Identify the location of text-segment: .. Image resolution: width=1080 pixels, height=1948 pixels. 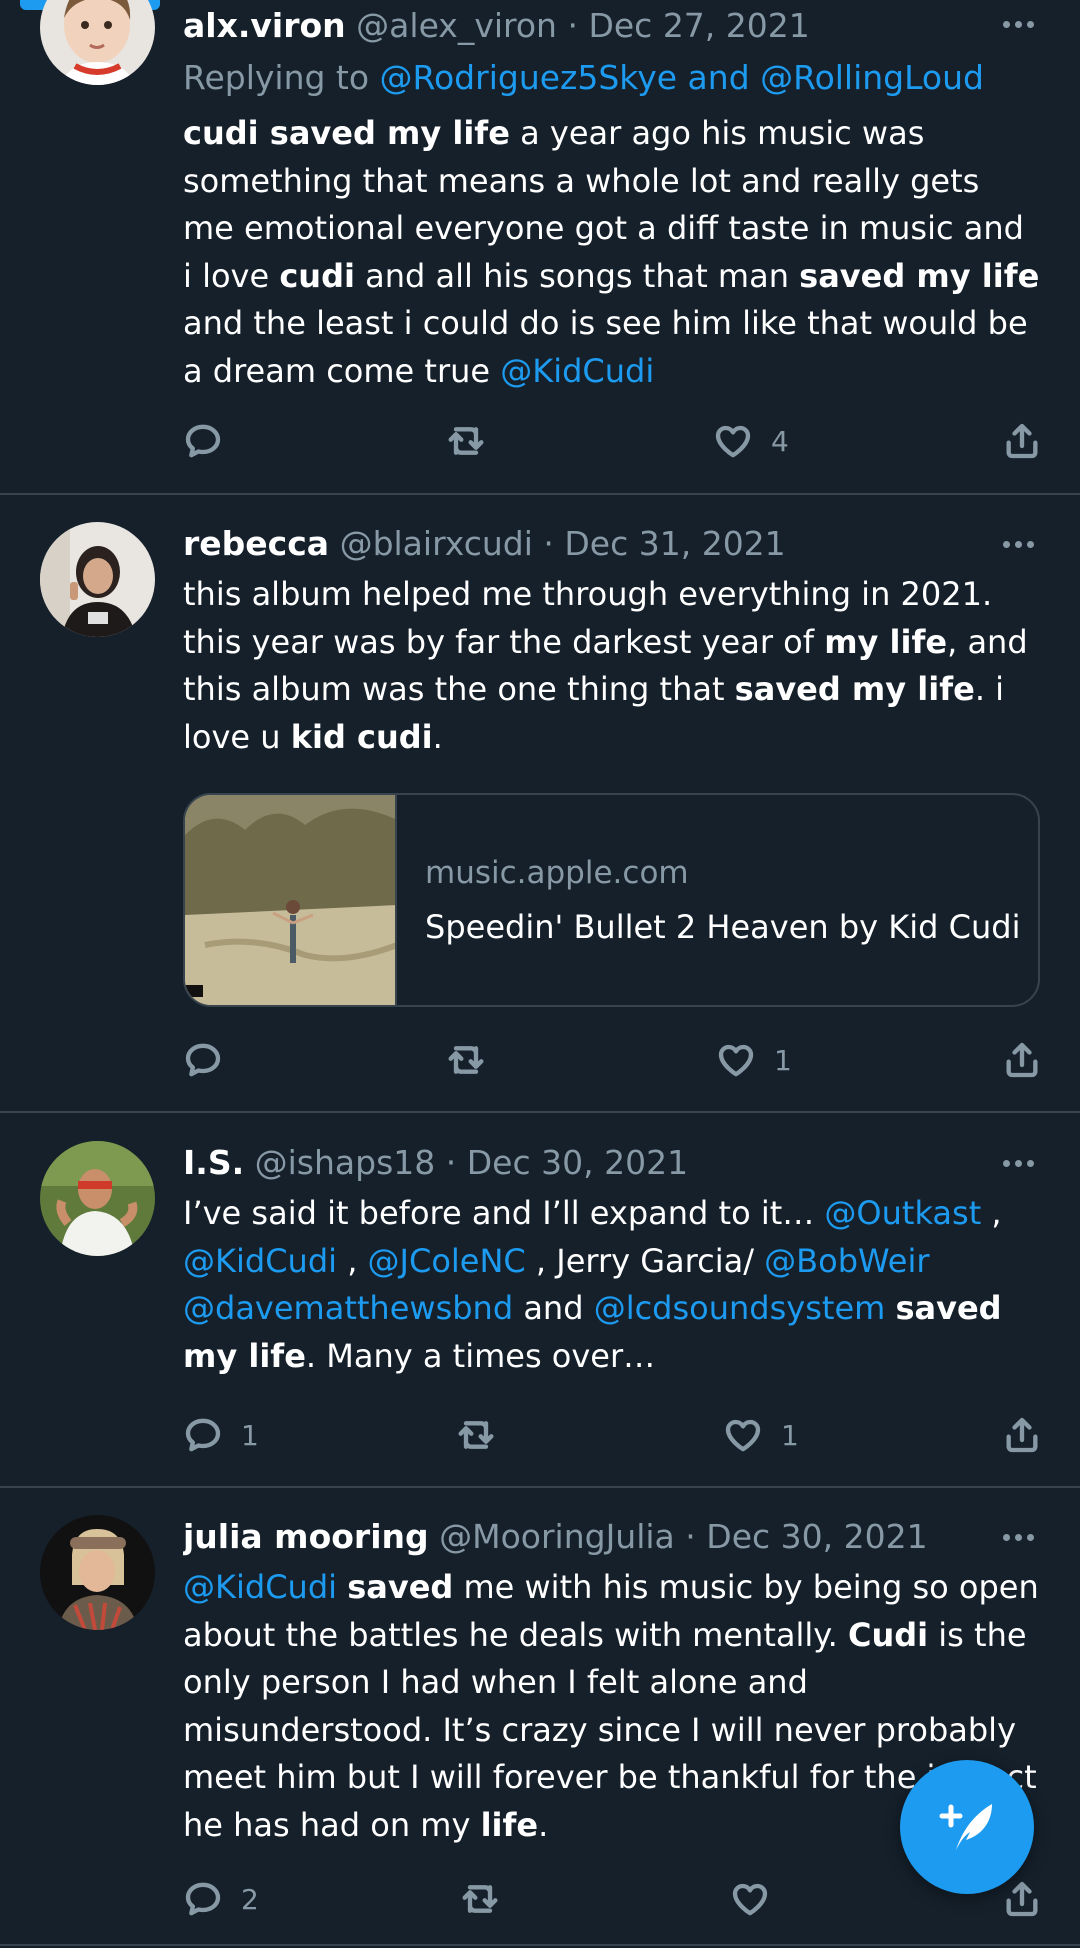
(543, 1824).